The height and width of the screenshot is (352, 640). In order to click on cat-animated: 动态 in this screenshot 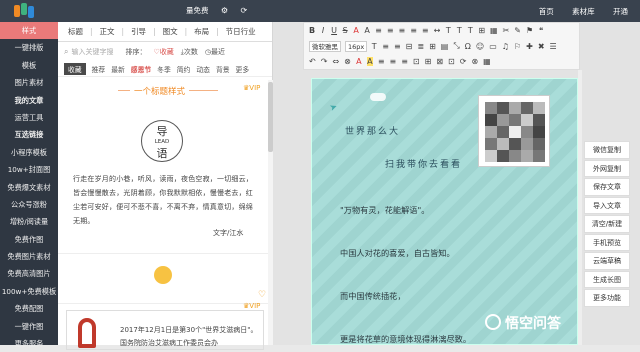, I will do `click(203, 69)`.